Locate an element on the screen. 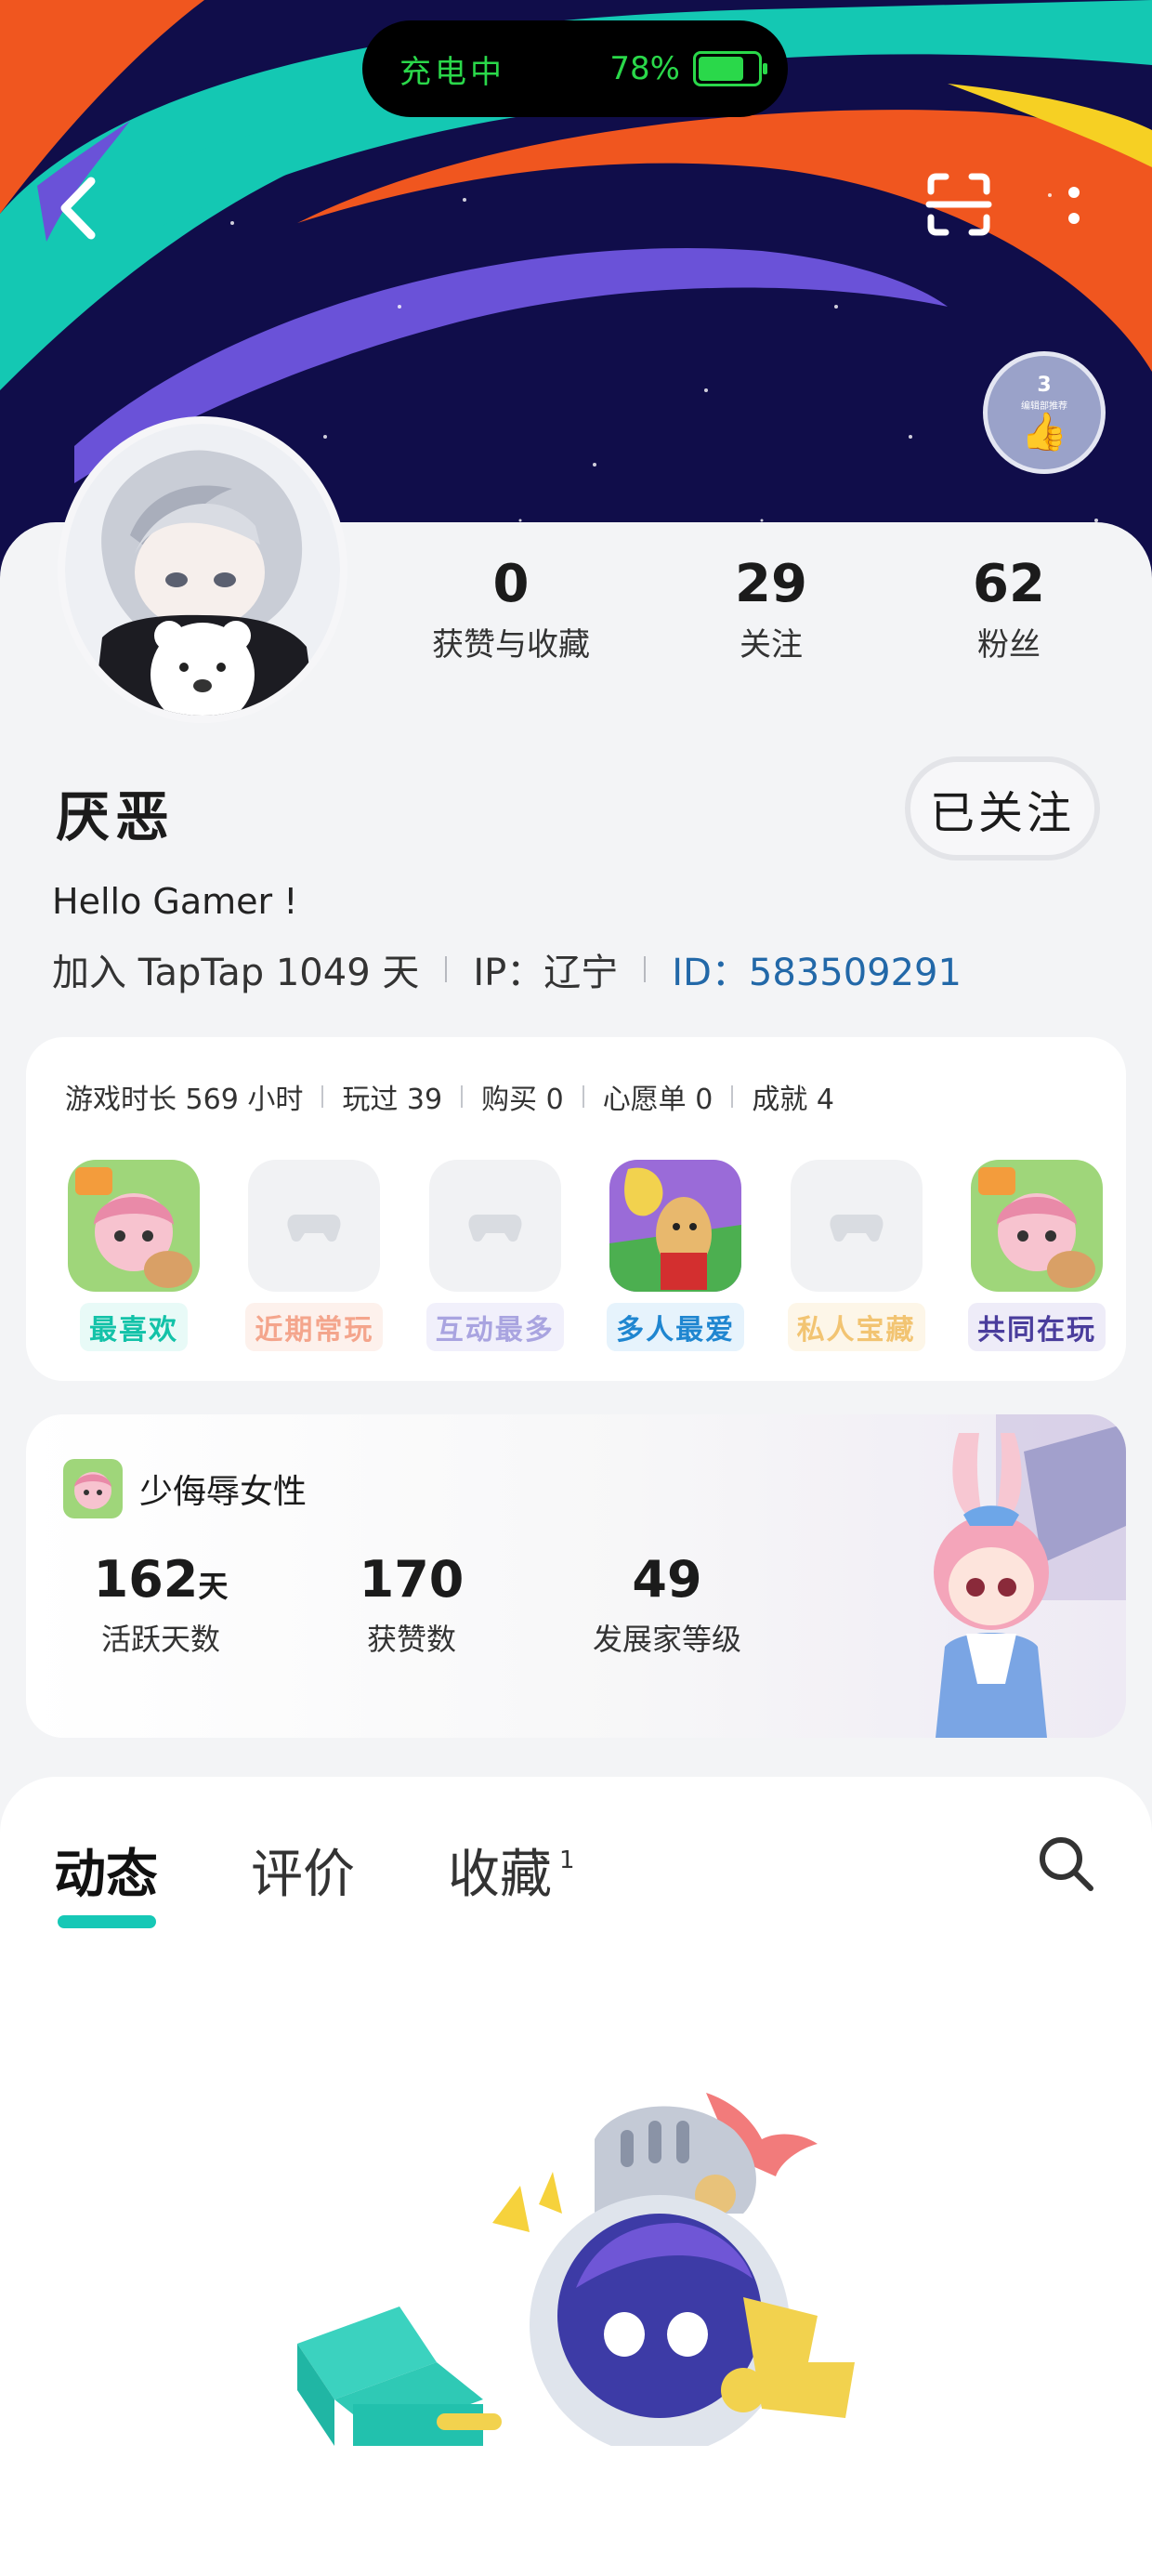 The width and height of the screenshot is (1152, 2576). charging-label: 充电中 is located at coordinates (452, 72).